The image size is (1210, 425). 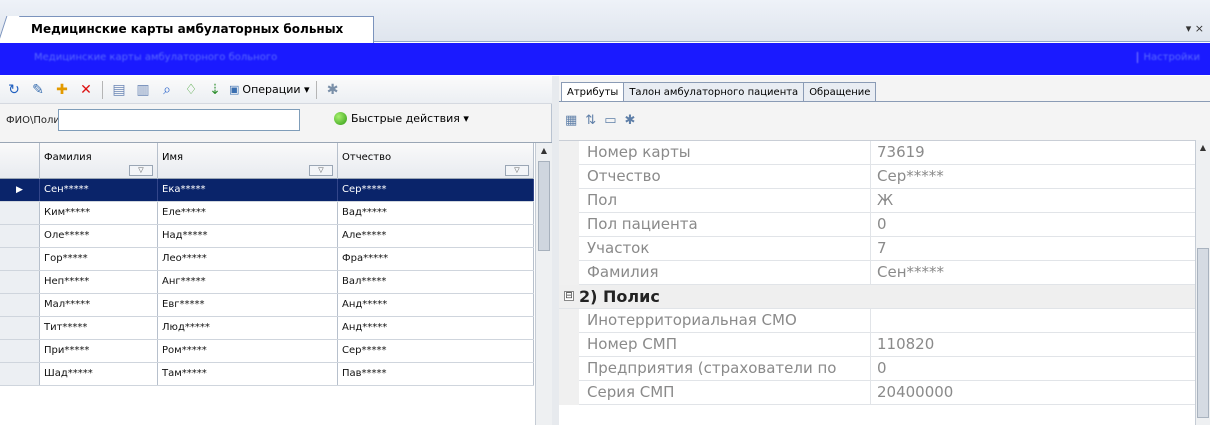 What do you see at coordinates (99, 351) in the screenshot?
I see `cell-surname: При*****` at bounding box center [99, 351].